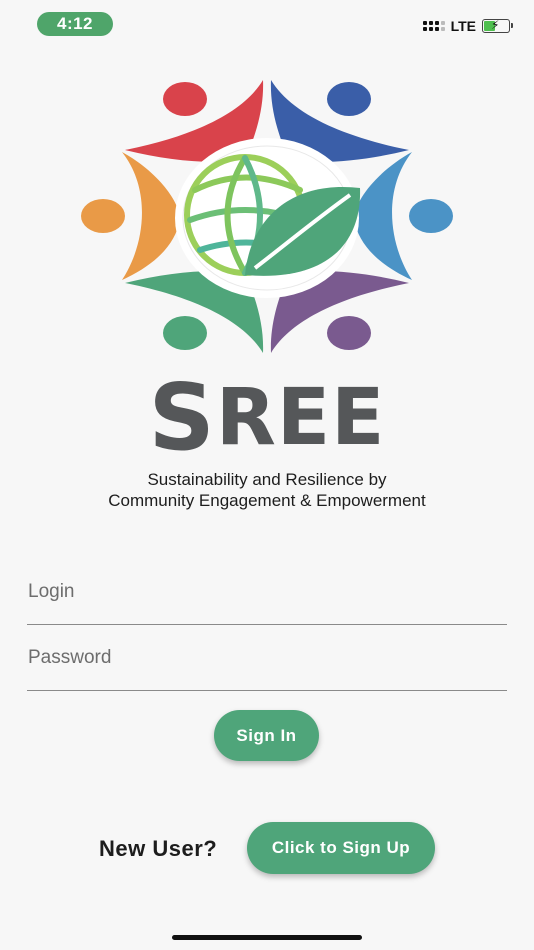  I want to click on logo-dot-orange, so click(103, 216).